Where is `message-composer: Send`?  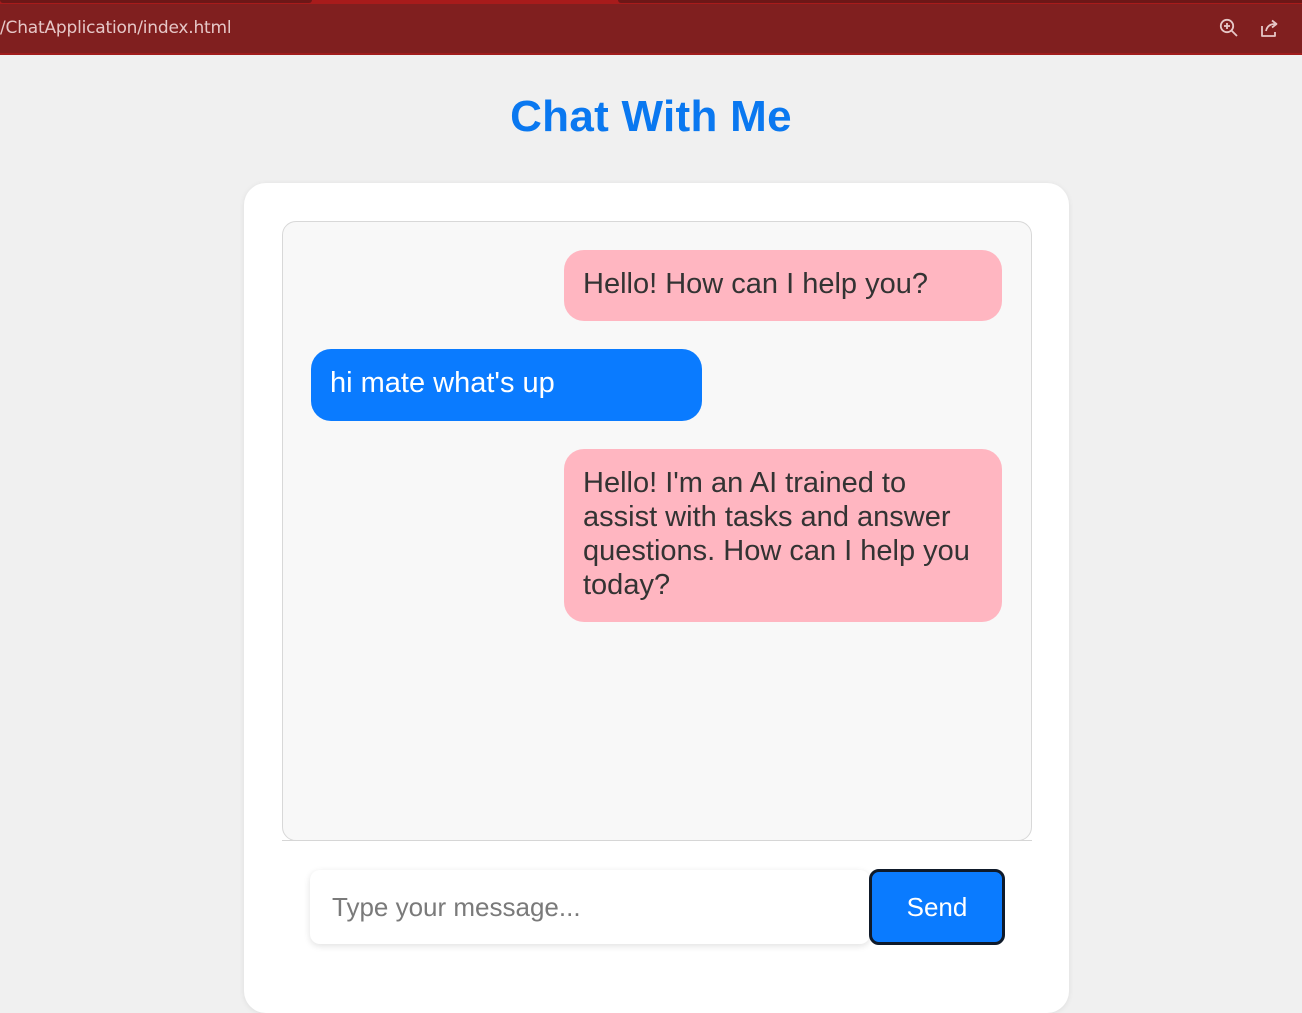
message-composer: Send is located at coordinates (657, 907).